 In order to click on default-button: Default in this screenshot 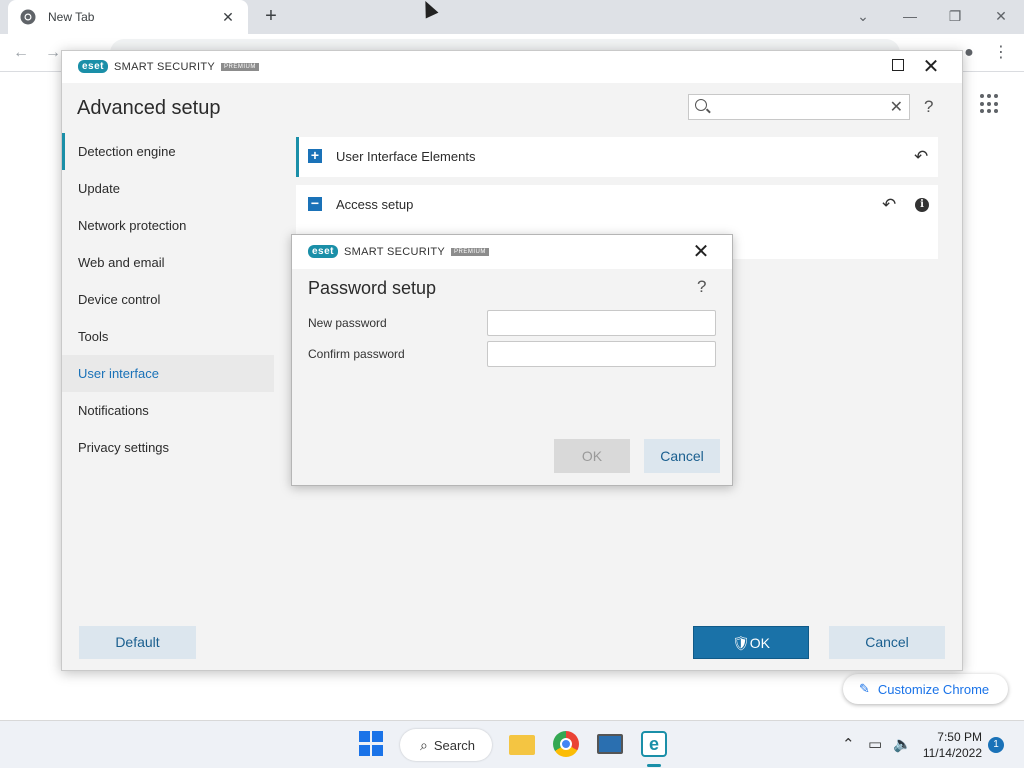, I will do `click(137, 642)`.